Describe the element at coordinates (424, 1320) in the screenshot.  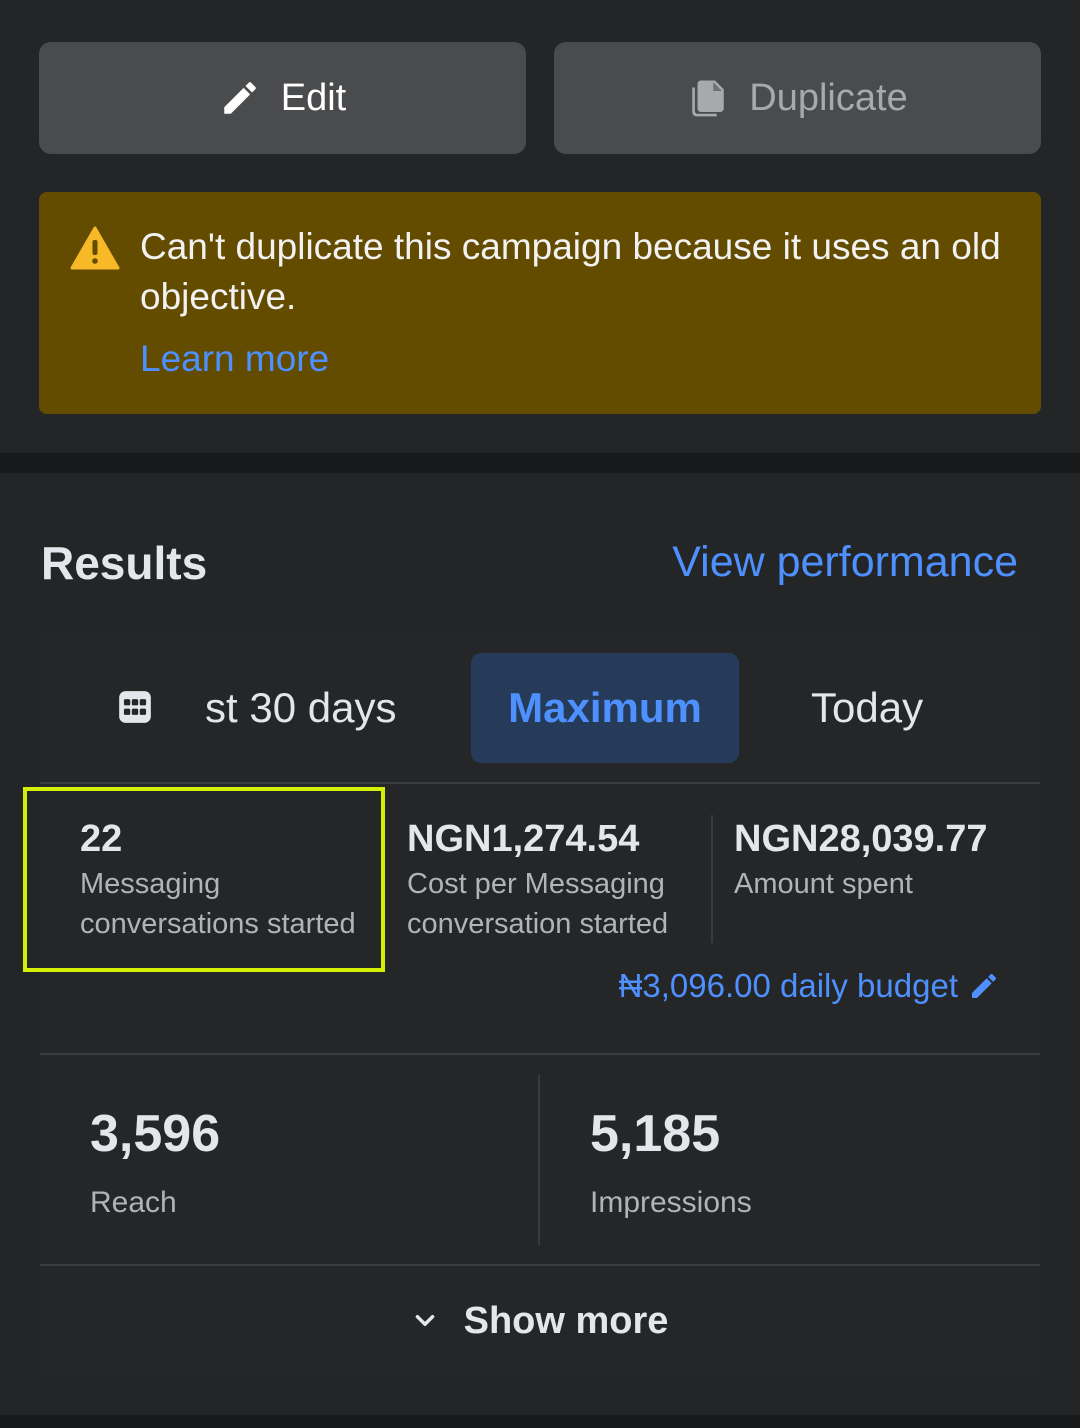
I see `chevron-down-icon` at that location.